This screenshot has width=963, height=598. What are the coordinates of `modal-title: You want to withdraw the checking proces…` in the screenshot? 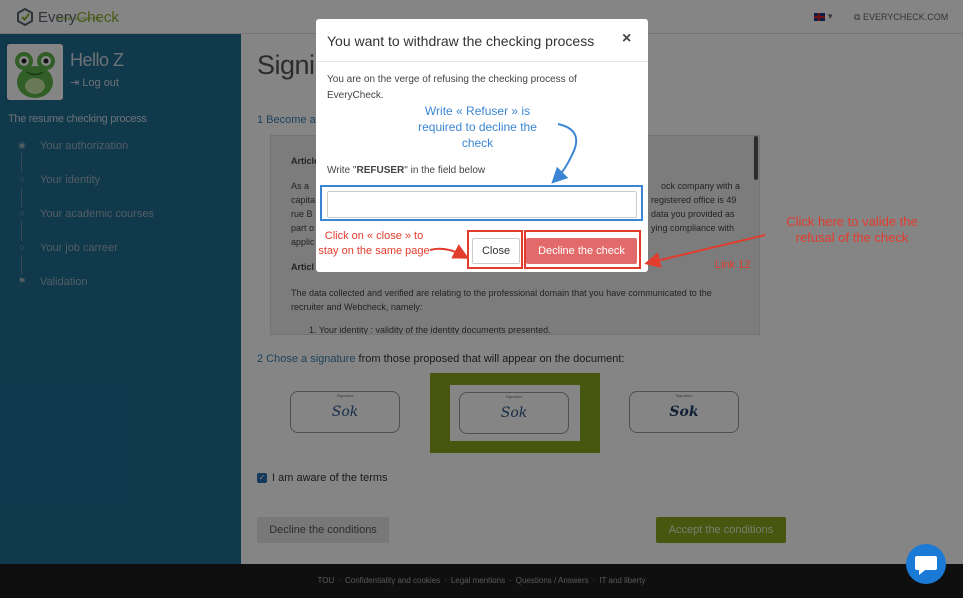 It's located at (461, 41).